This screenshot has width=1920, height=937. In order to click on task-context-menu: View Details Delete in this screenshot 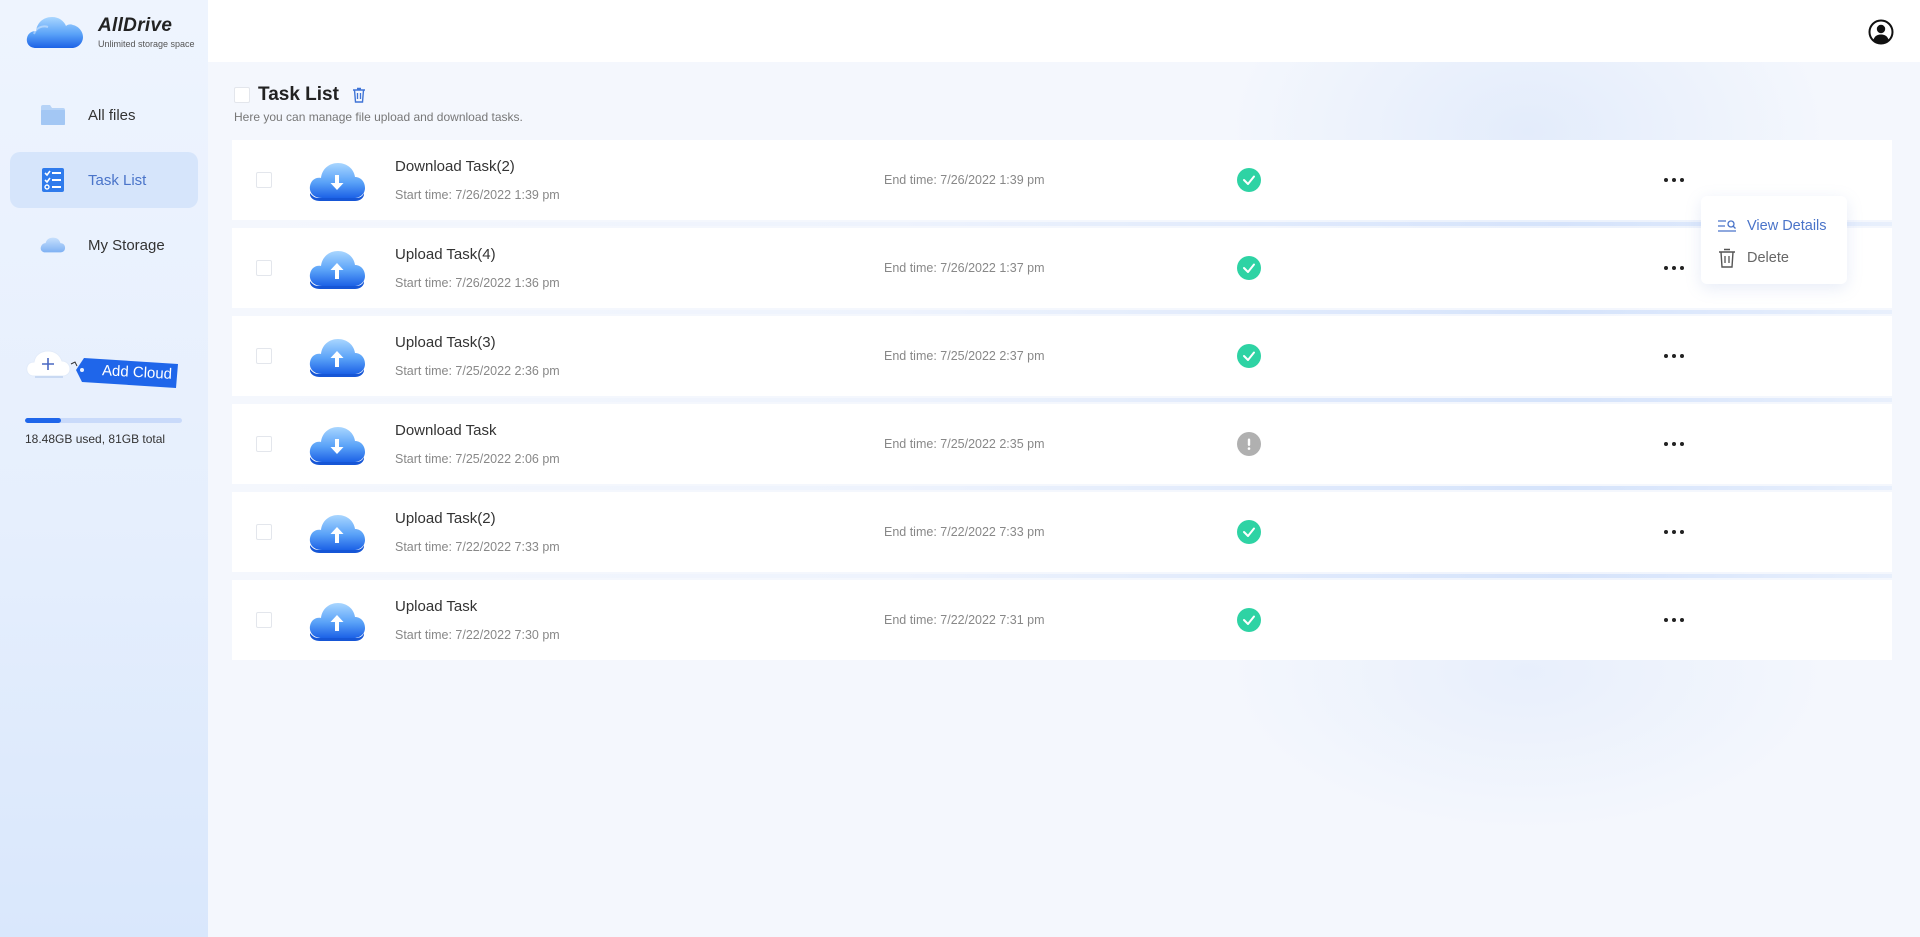, I will do `click(1774, 240)`.